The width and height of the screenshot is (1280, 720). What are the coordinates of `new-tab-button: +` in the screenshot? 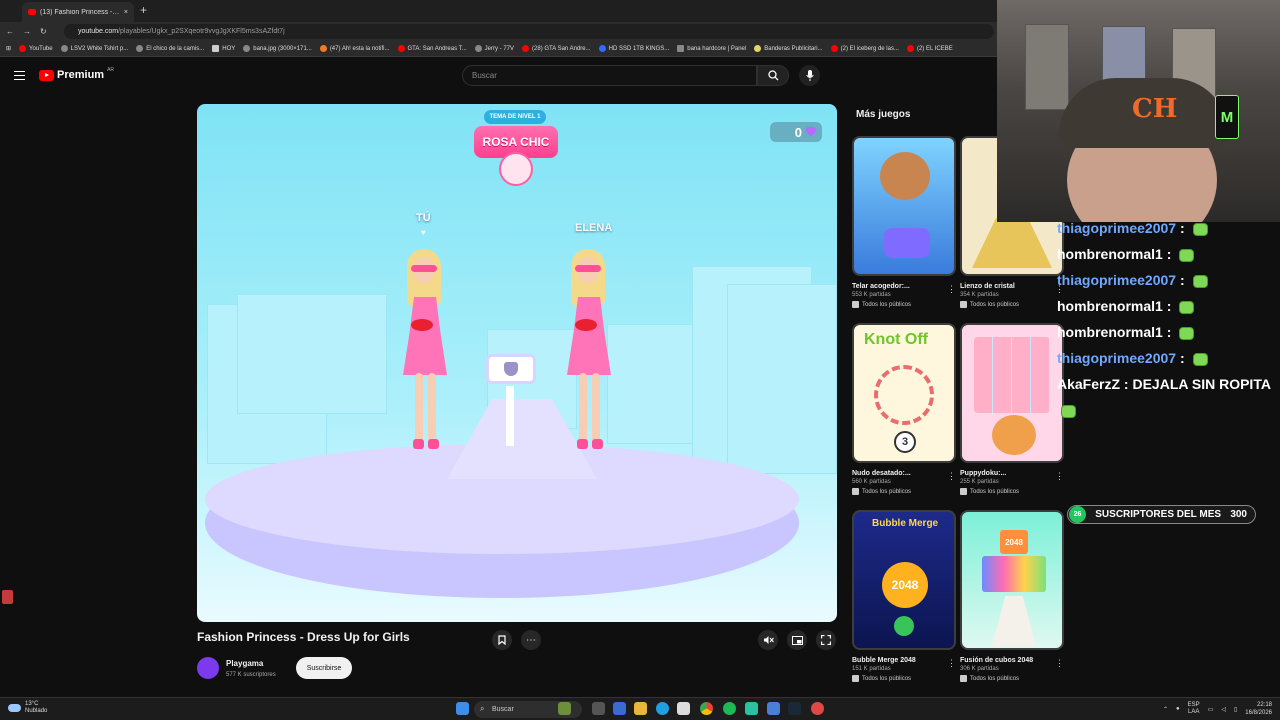 It's located at (143, 10).